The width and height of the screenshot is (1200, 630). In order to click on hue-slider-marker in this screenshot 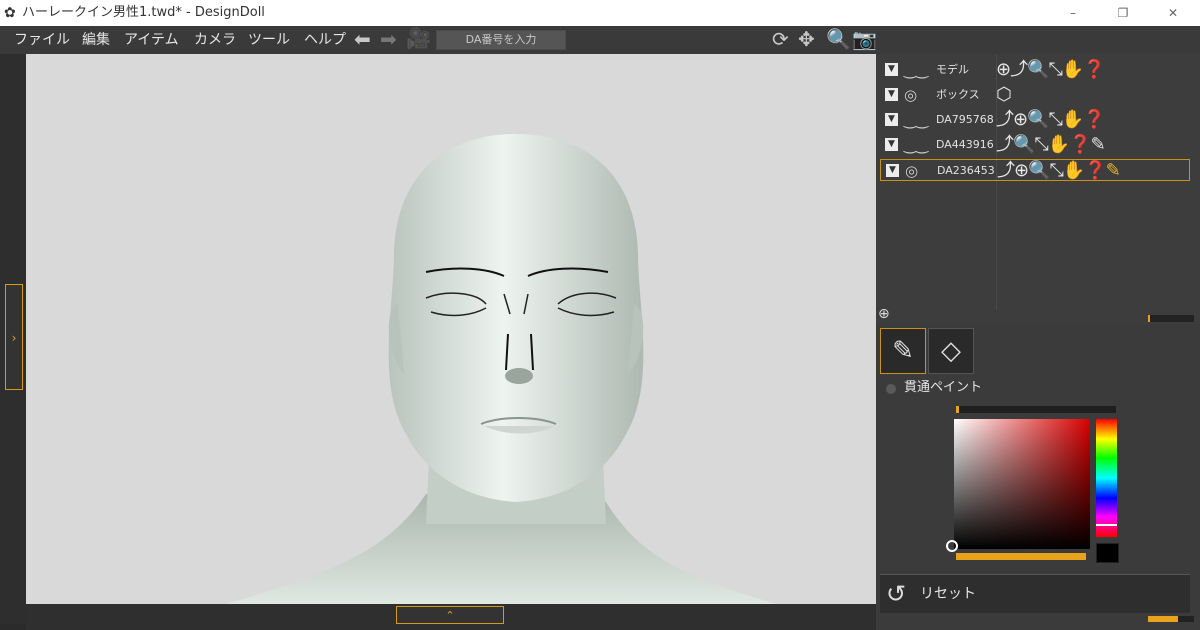, I will do `click(1106, 525)`.